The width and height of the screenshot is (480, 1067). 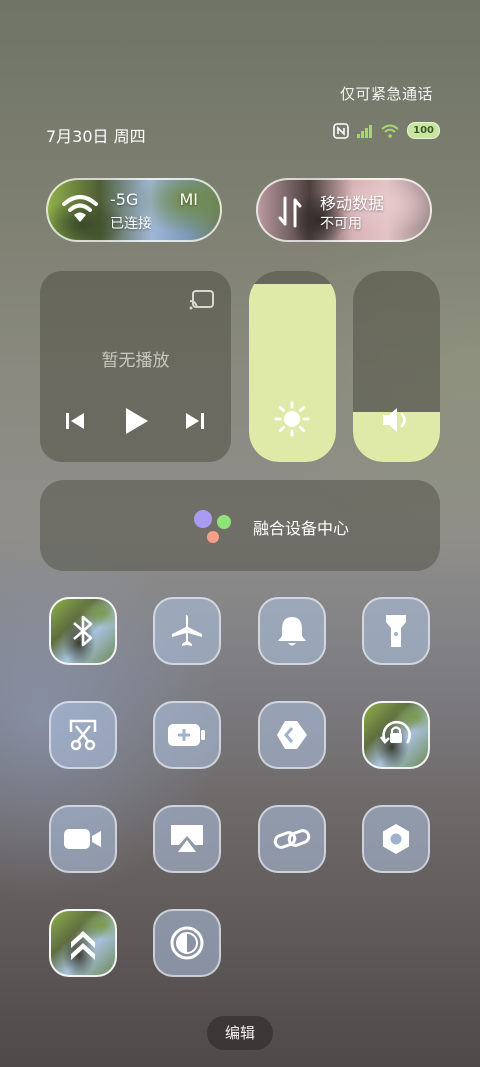 What do you see at coordinates (124, 199) in the screenshot?
I see `wifi-name: -5G` at bounding box center [124, 199].